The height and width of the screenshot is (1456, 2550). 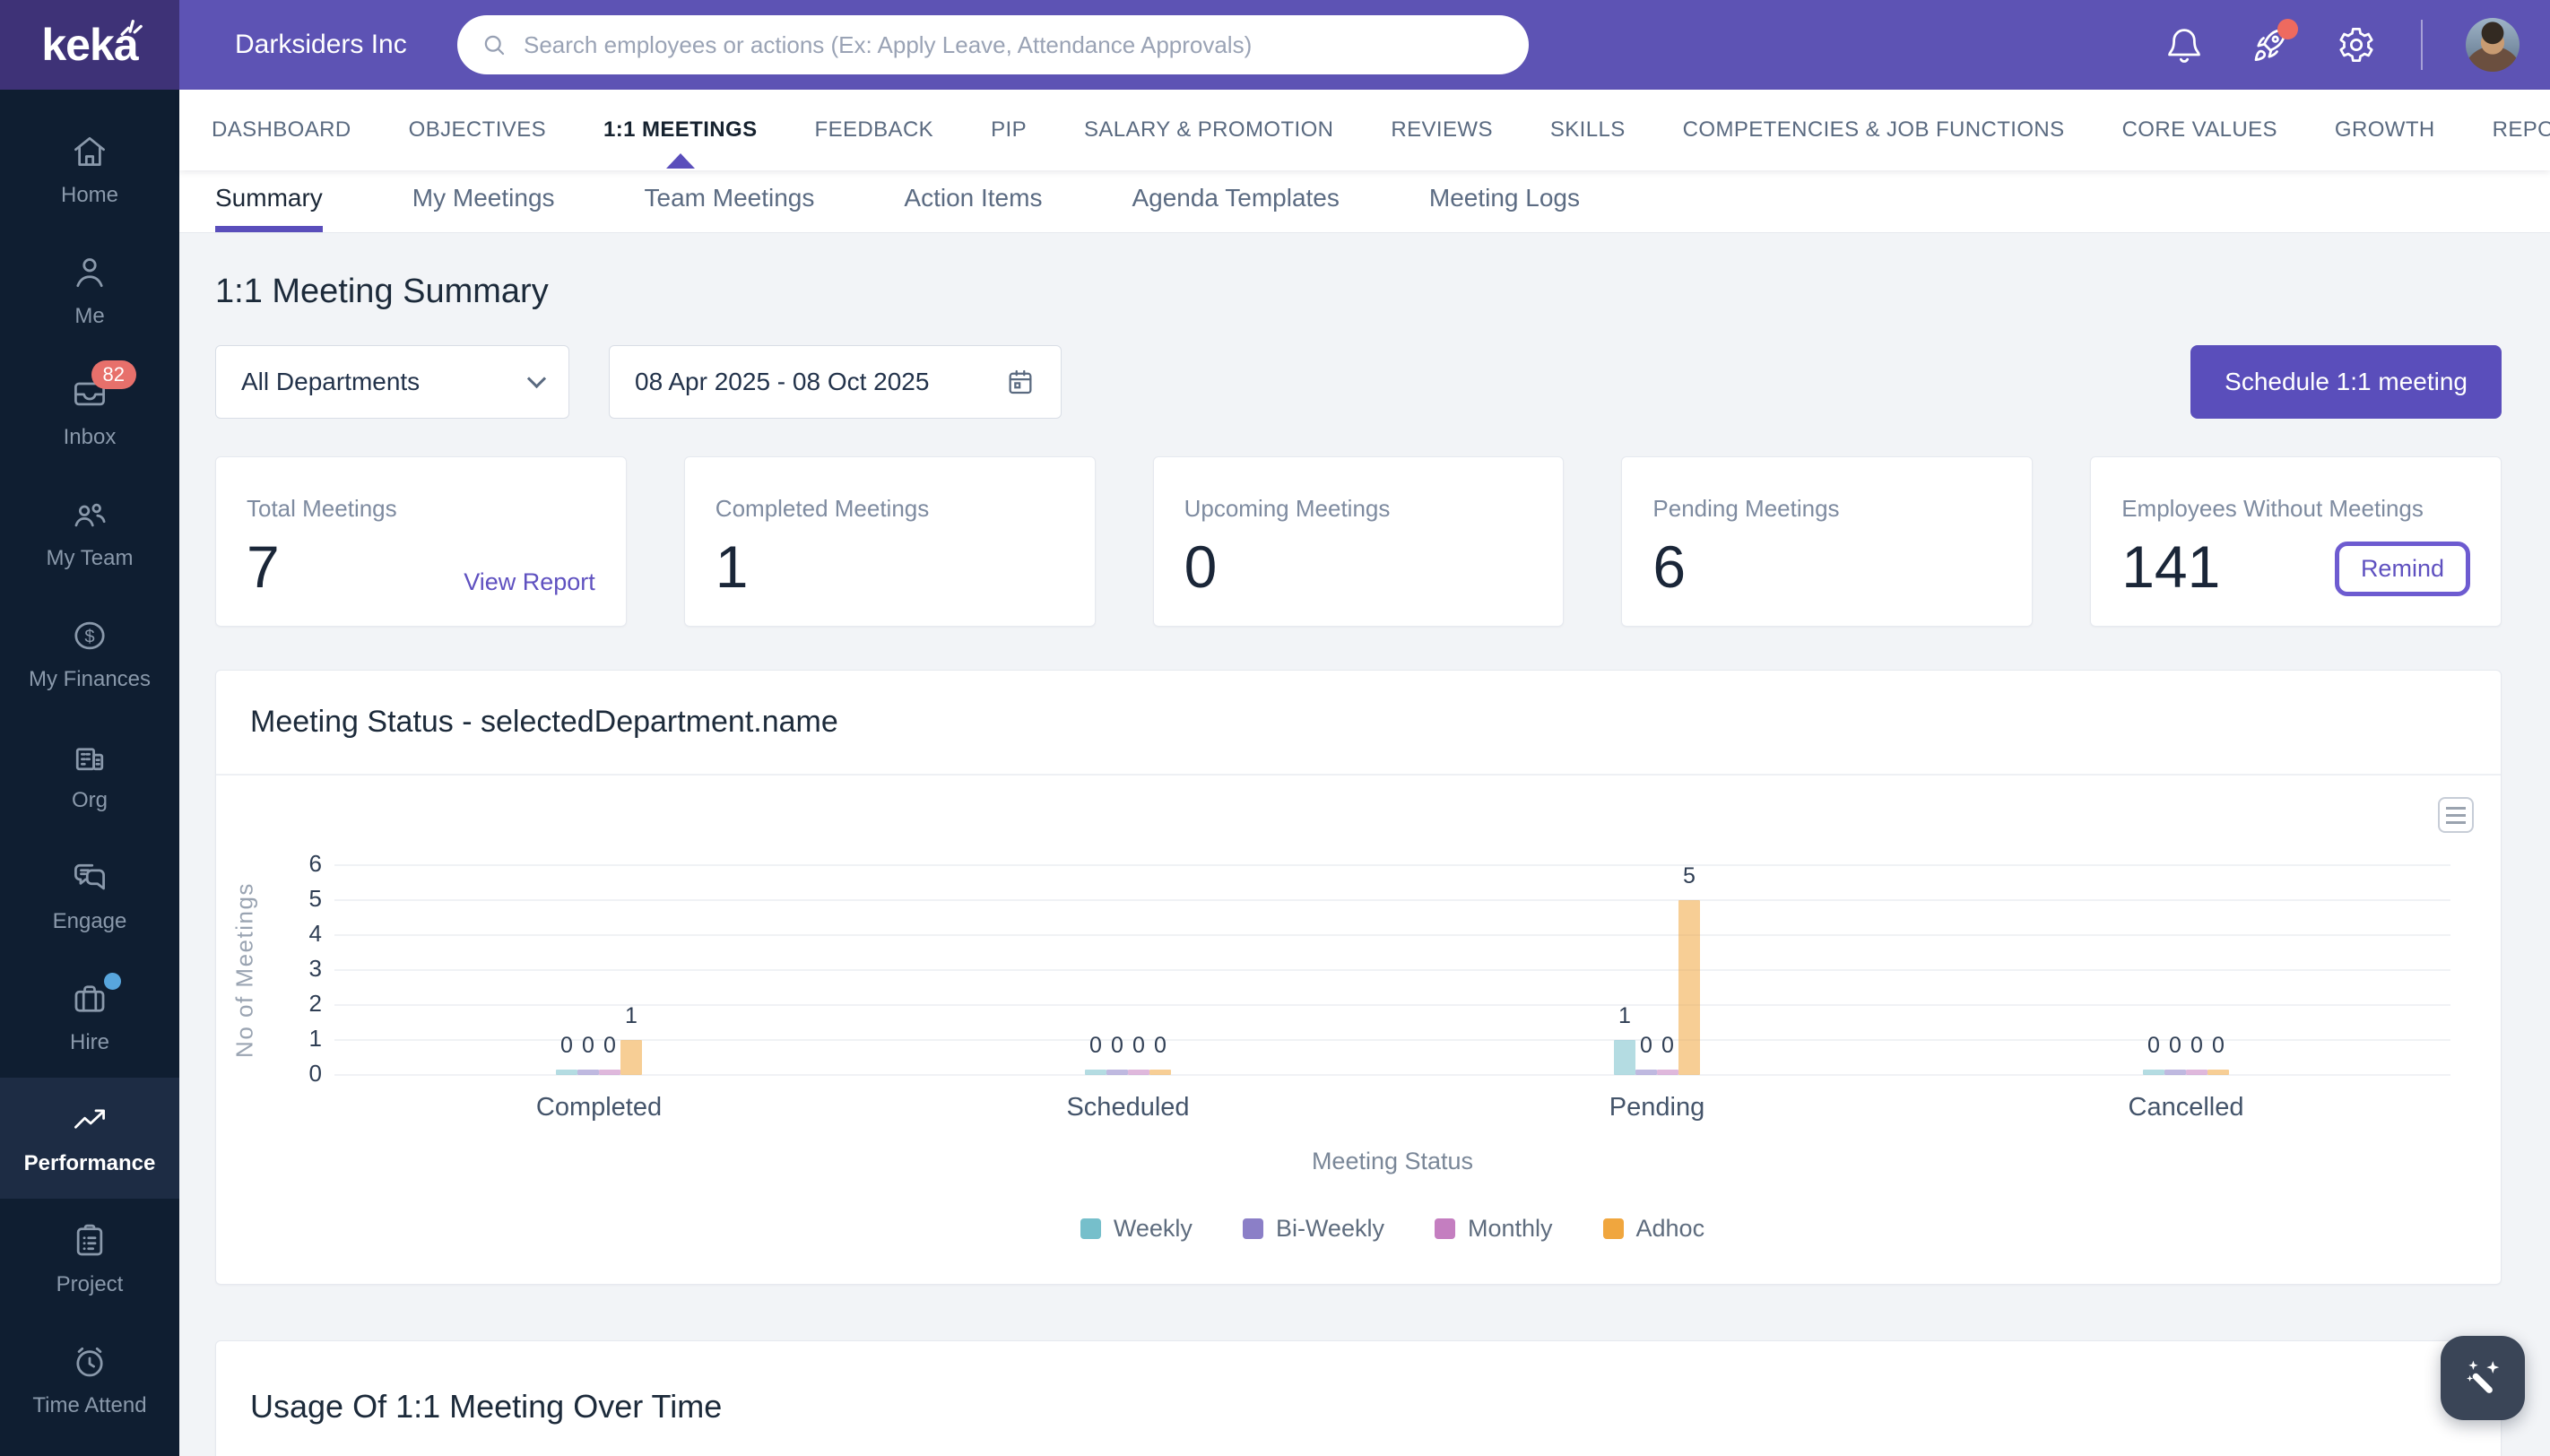 What do you see at coordinates (2295, 566) in the screenshot?
I see `card-bottom: 141 Remind` at bounding box center [2295, 566].